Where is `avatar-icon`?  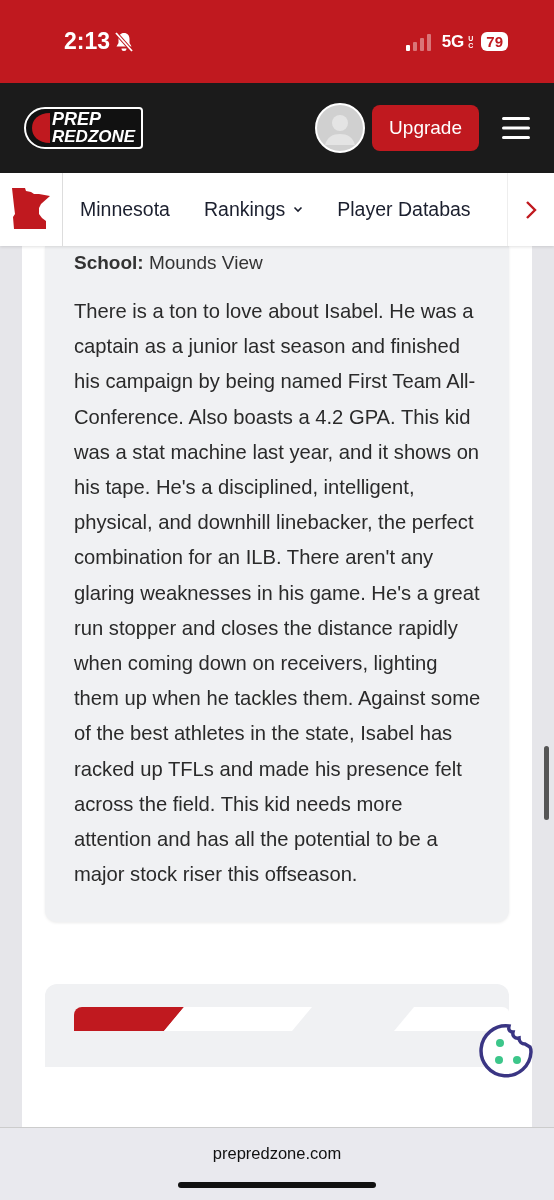
avatar-icon is located at coordinates (340, 128).